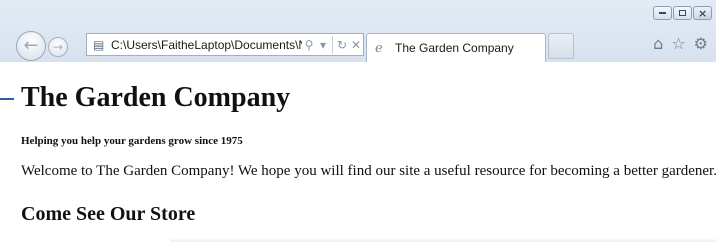  What do you see at coordinates (323, 45) in the screenshot?
I see `chevron-down-icon: ▾` at bounding box center [323, 45].